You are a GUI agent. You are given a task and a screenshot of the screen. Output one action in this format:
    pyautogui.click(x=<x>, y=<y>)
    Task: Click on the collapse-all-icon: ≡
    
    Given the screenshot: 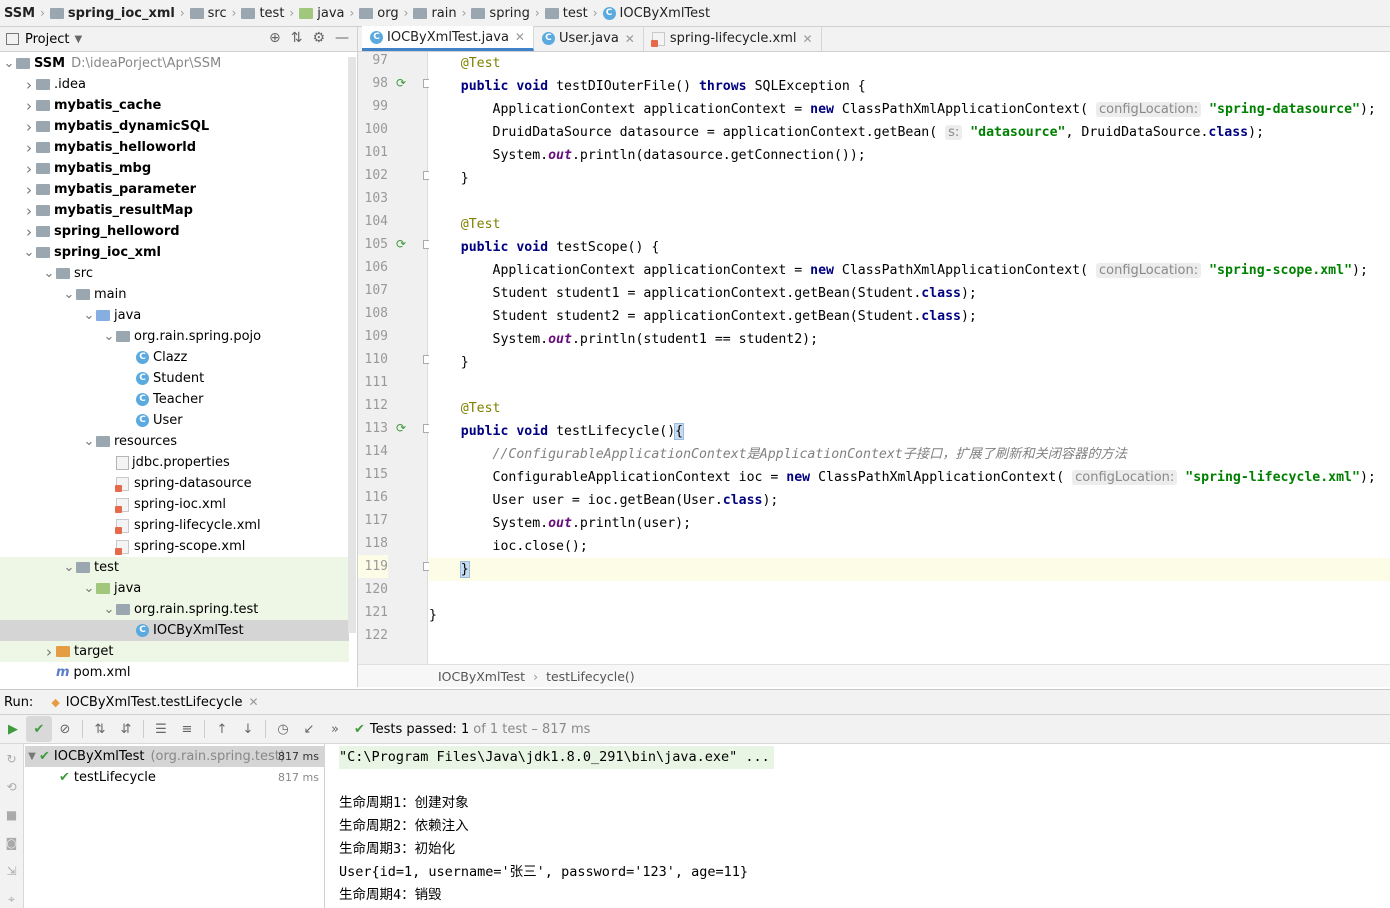 What is the action you would take?
    pyautogui.click(x=187, y=729)
    